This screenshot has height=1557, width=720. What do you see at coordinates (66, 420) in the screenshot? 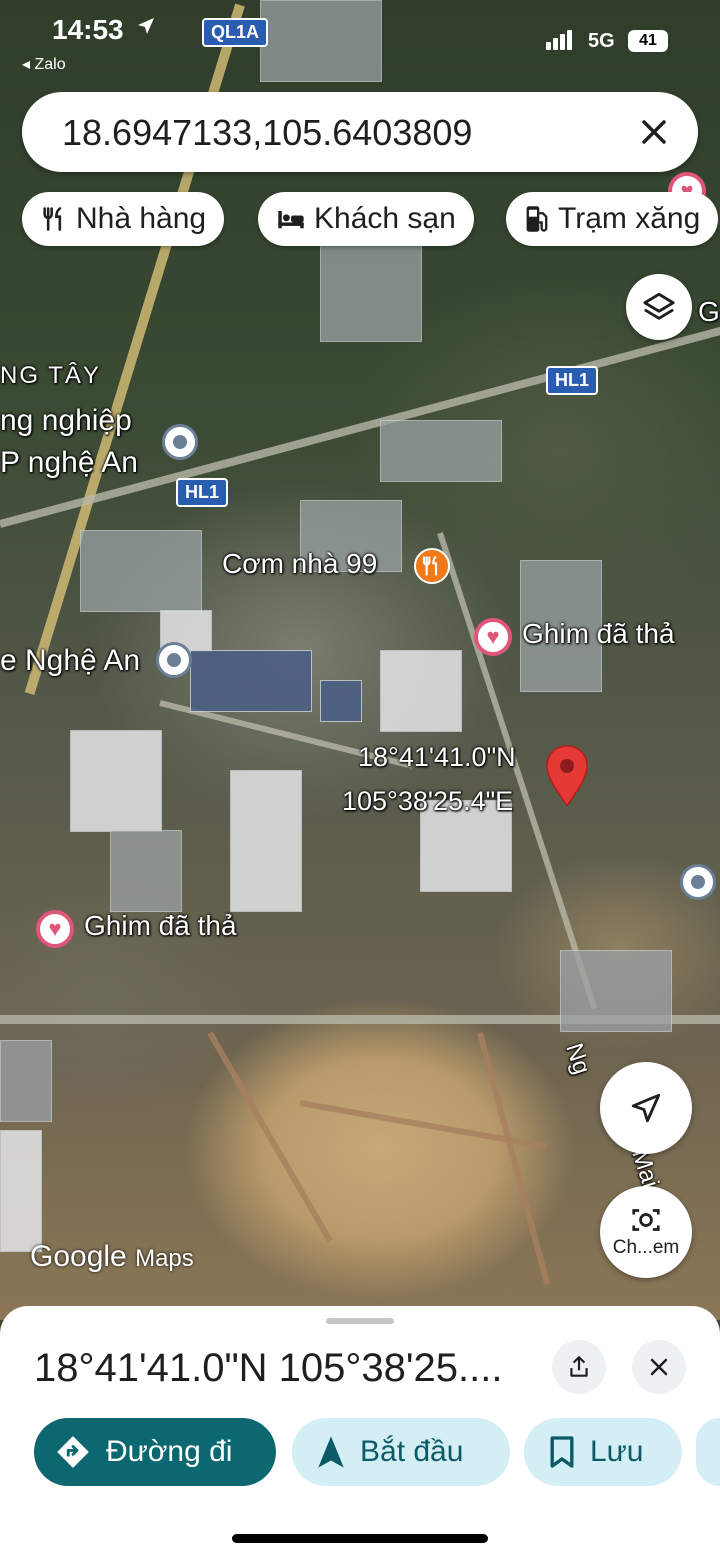
I see `place-label: ng nghiệp` at bounding box center [66, 420].